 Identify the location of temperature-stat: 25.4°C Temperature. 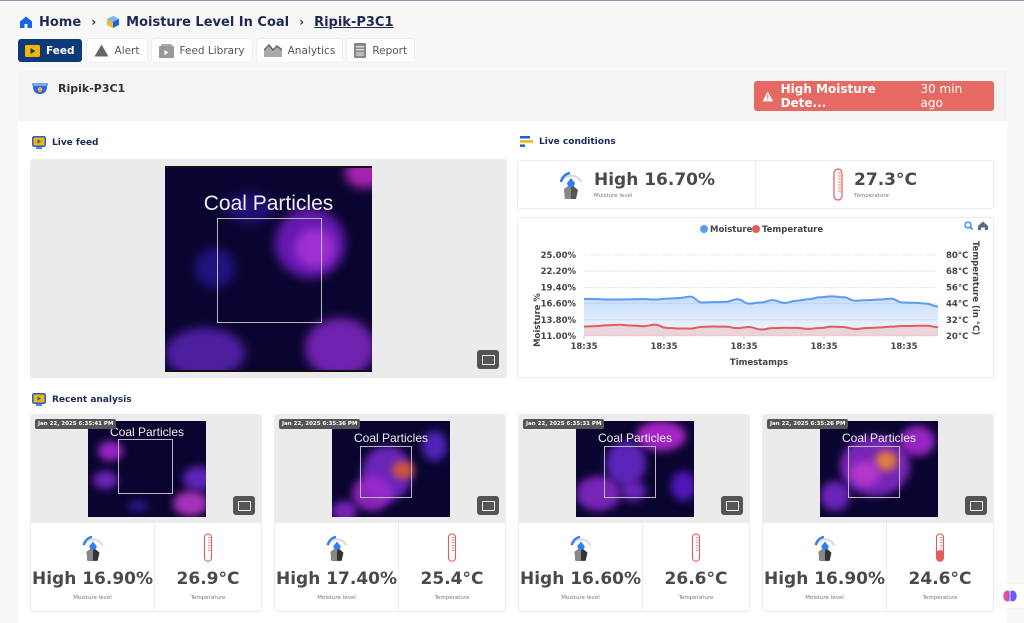
(451, 568).